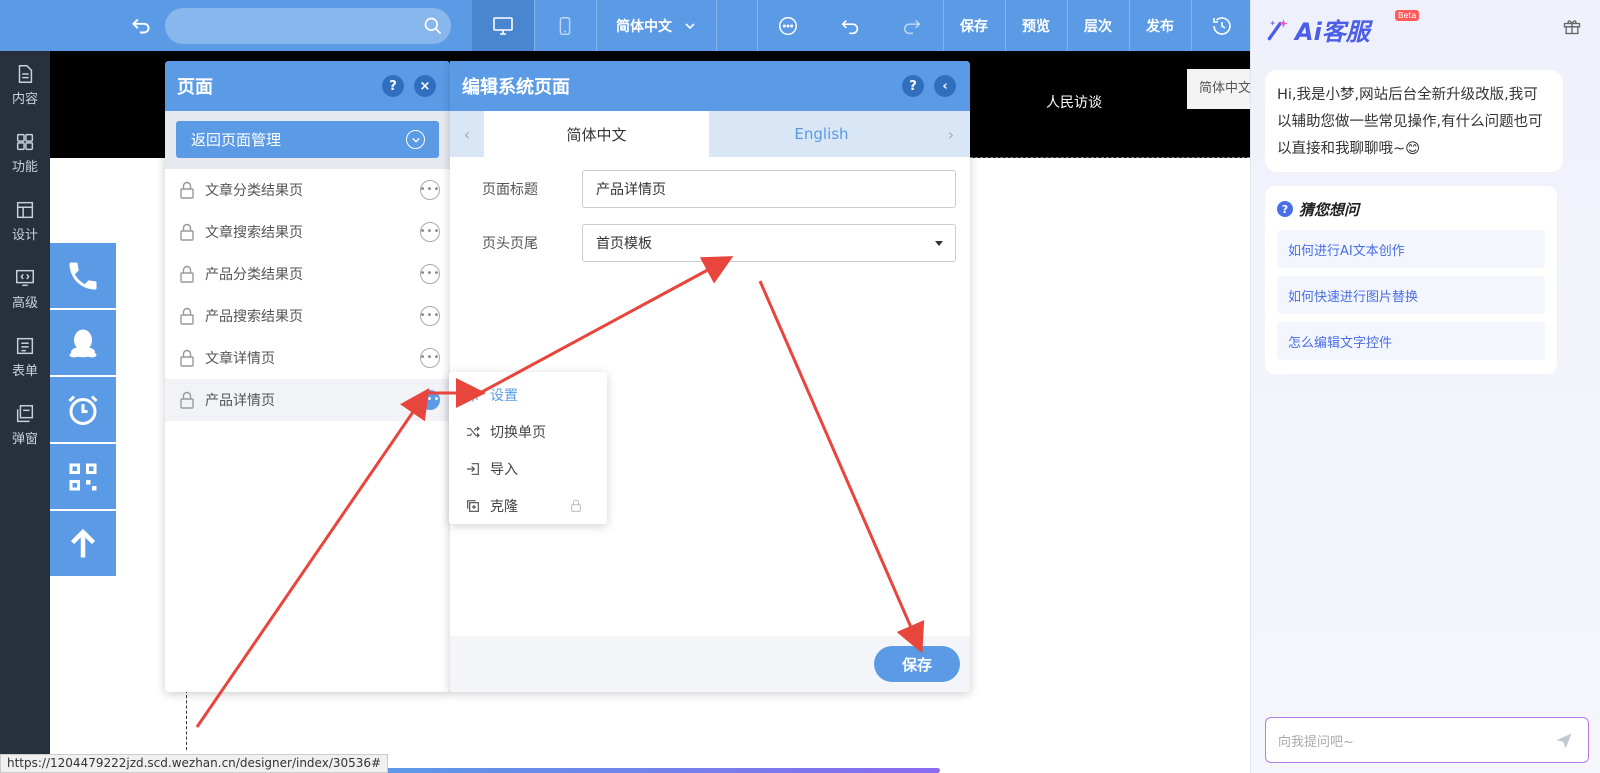  I want to click on list-item: 产品搜索结果页 •••, so click(307, 316).